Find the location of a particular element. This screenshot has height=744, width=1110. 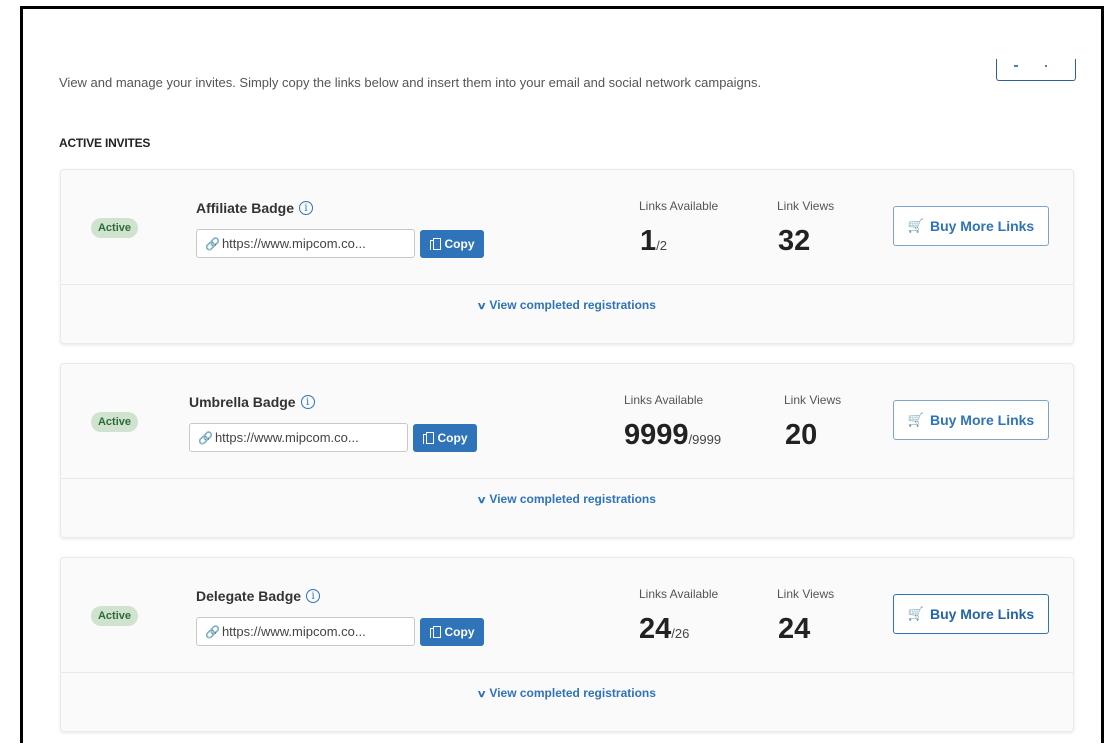

badge-name-label: Delegate Badge is located at coordinates (249, 596).